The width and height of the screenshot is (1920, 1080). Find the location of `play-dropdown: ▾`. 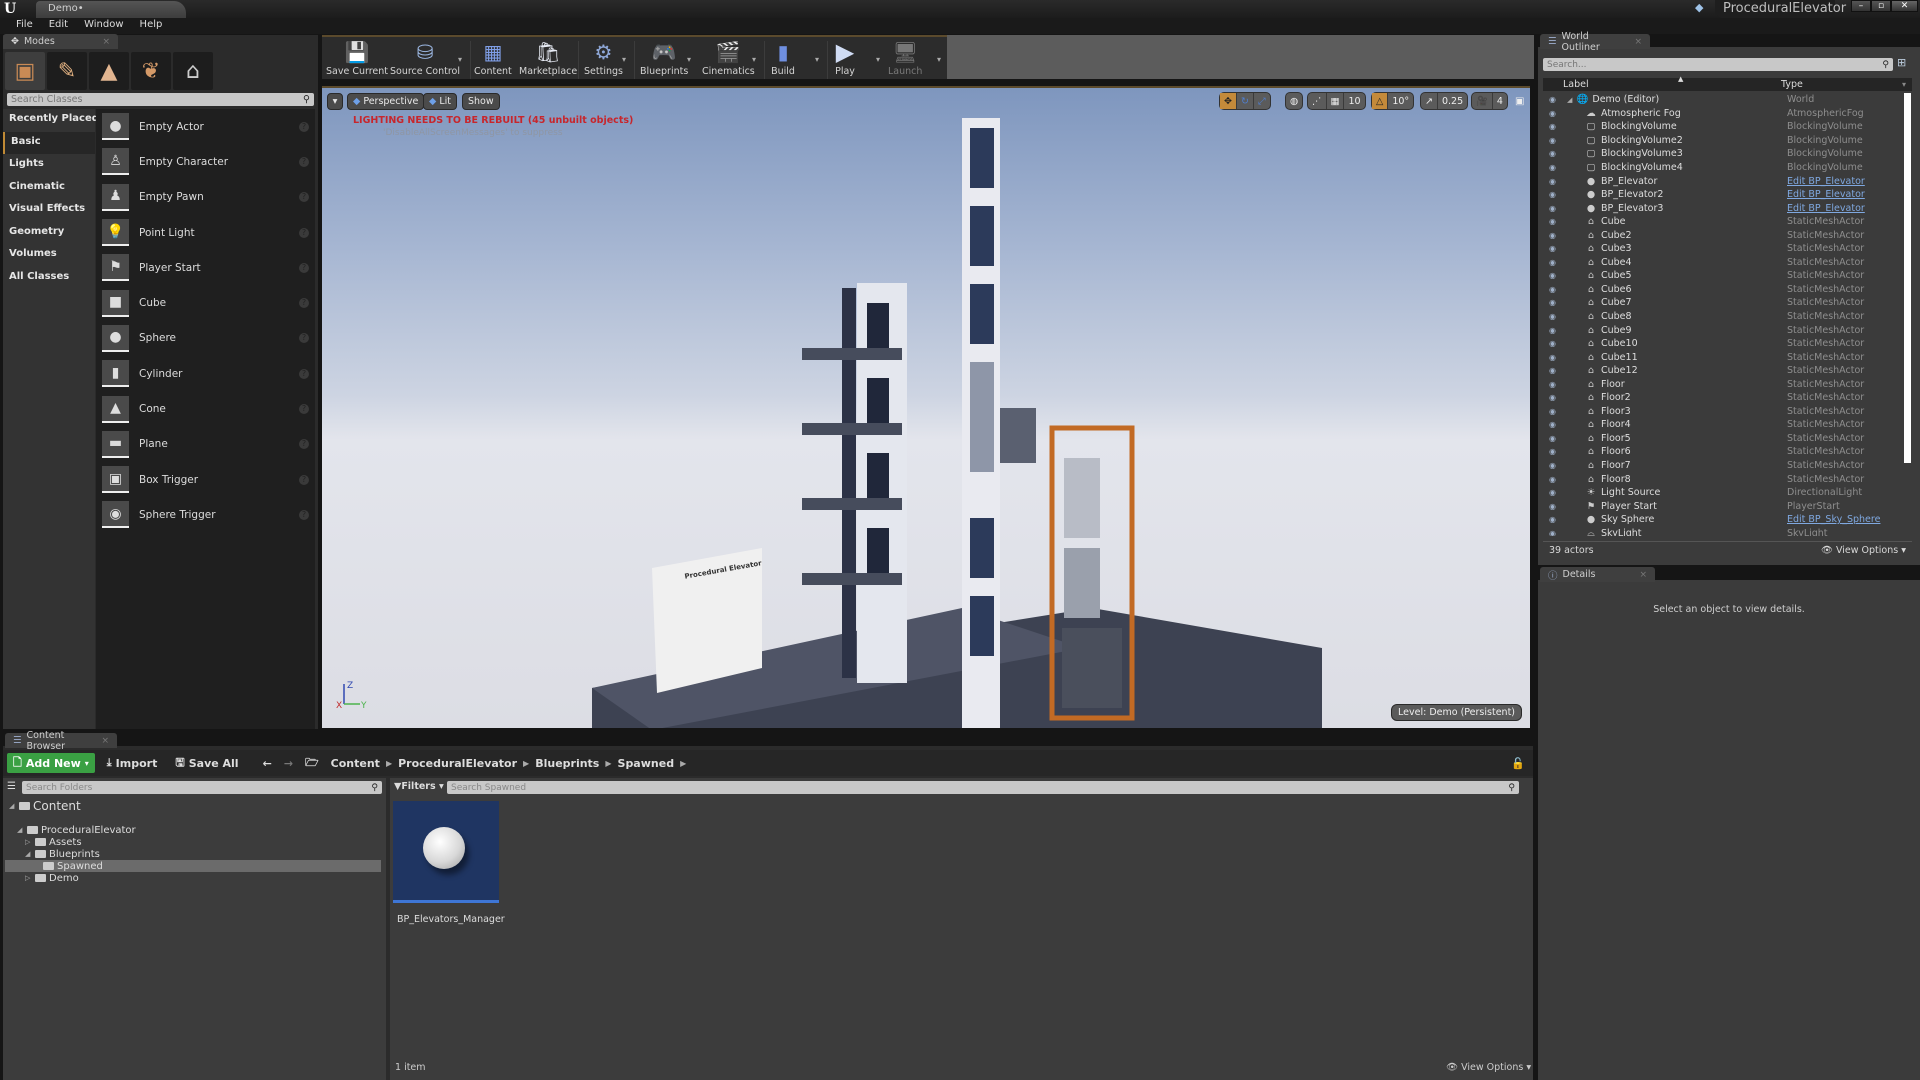

play-dropdown: ▾ is located at coordinates (878, 59).